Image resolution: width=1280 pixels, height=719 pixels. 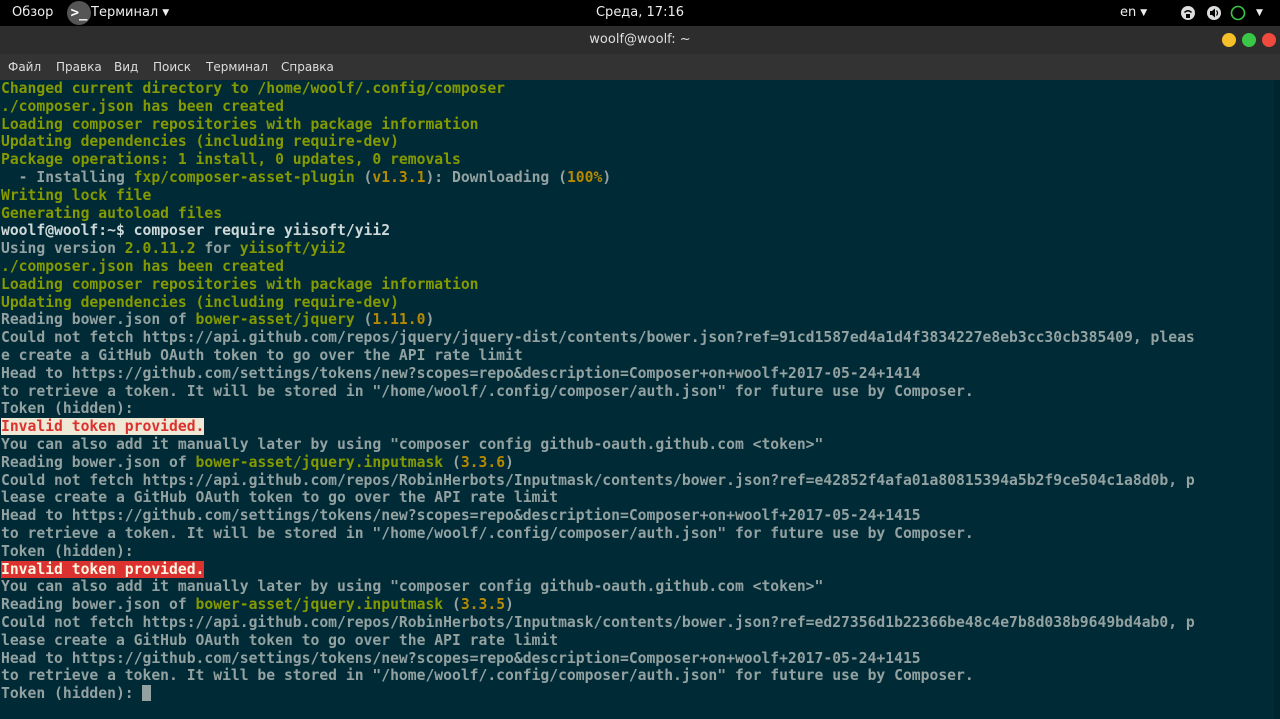 I want to click on maximize-button, so click(x=1249, y=40).